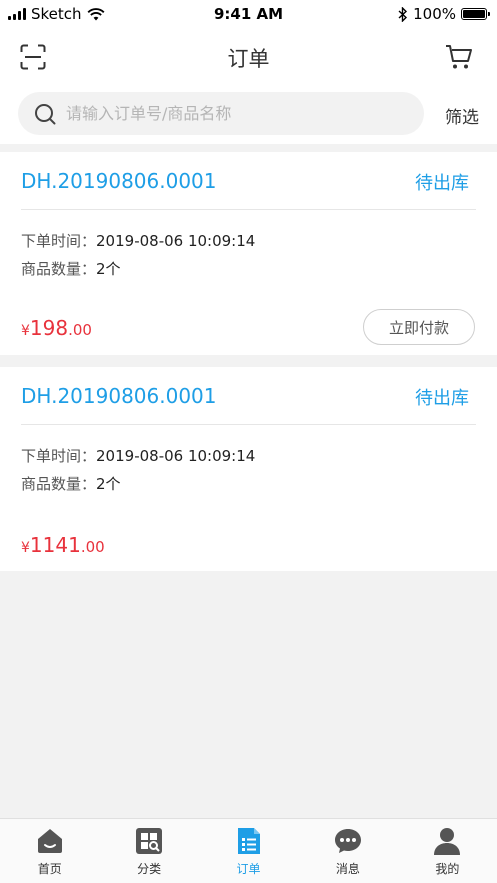 The width and height of the screenshot is (497, 883). I want to click on profile-icon, so click(447, 841).